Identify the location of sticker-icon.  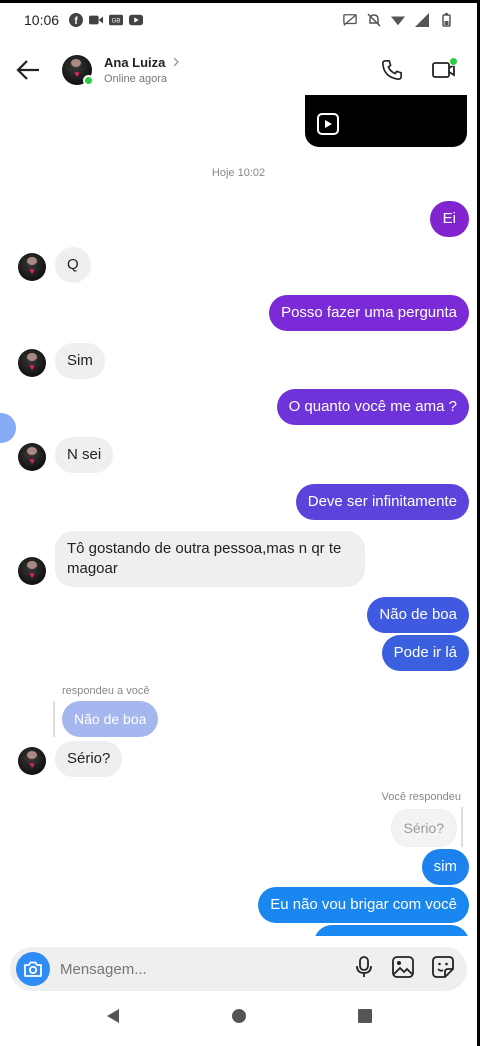
(443, 969).